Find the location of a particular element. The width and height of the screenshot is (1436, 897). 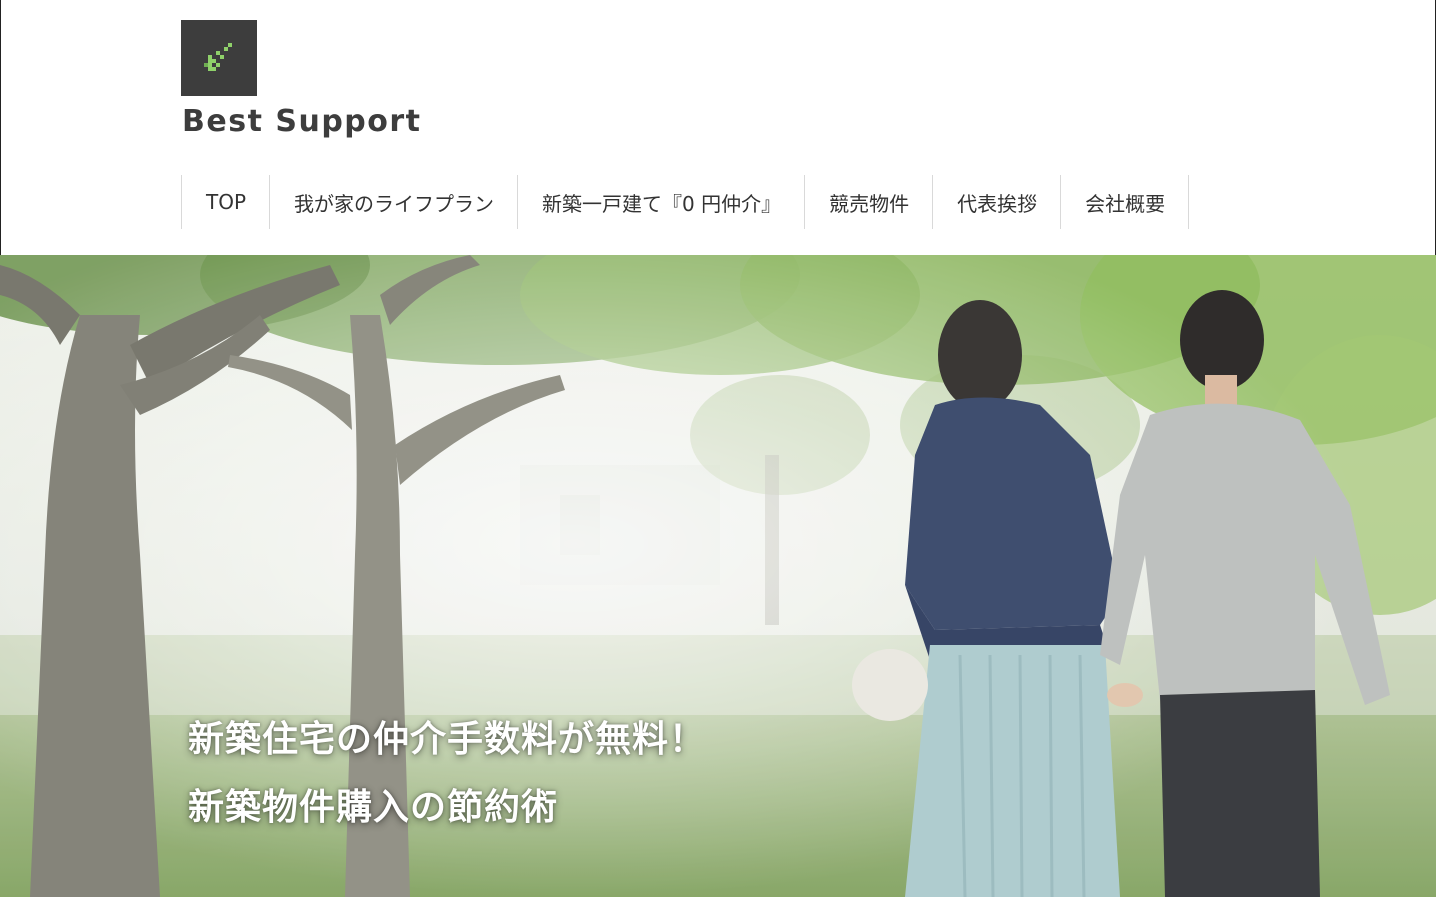

hero-headline-2: 新築物件購入の節約術 is located at coordinates (373, 807).